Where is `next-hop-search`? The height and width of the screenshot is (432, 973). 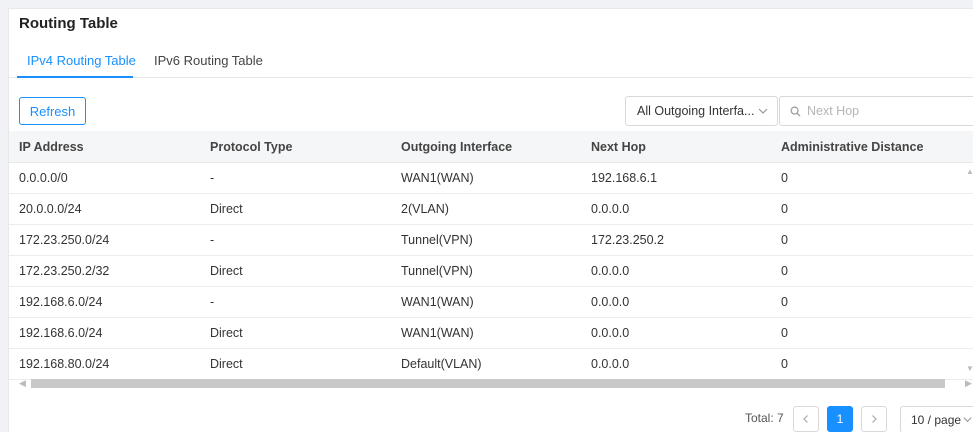 next-hop-search is located at coordinates (876, 111).